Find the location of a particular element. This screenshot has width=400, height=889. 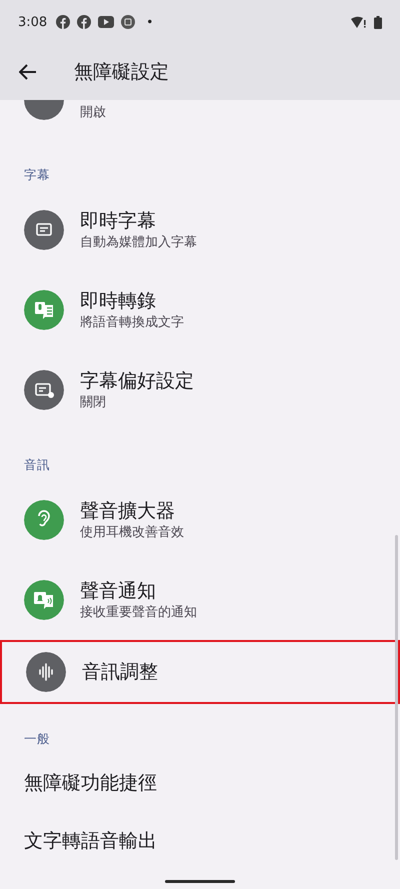

settings-row: 即時轉錄 將語音轉換成文字 is located at coordinates (200, 310).